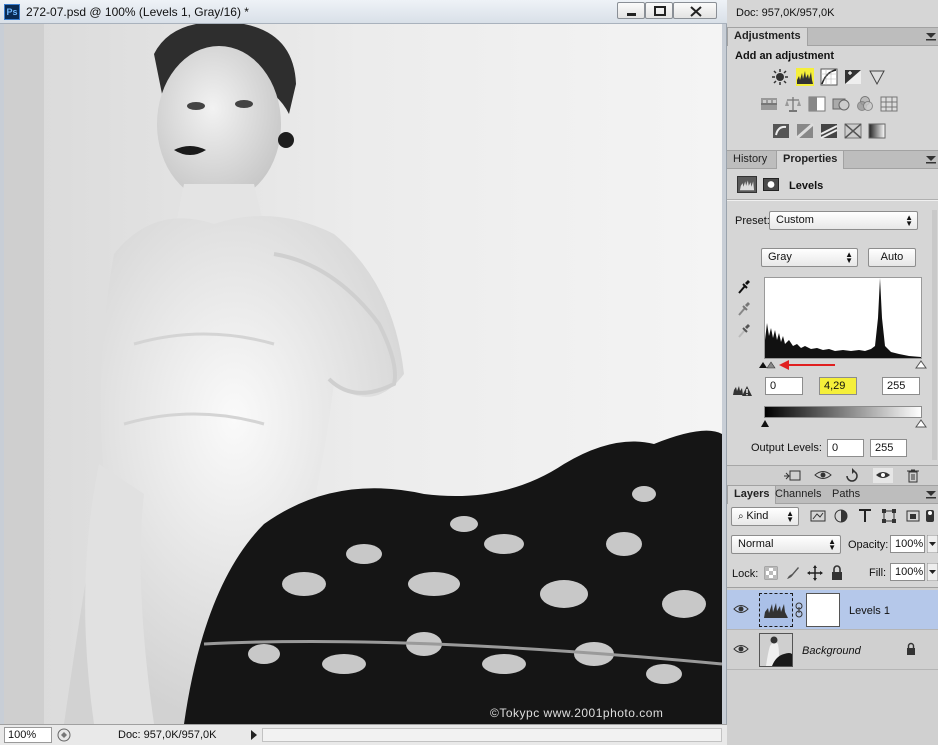 The image size is (938, 745). I want to click on black-point-eyedropper-icon, so click(744, 287).